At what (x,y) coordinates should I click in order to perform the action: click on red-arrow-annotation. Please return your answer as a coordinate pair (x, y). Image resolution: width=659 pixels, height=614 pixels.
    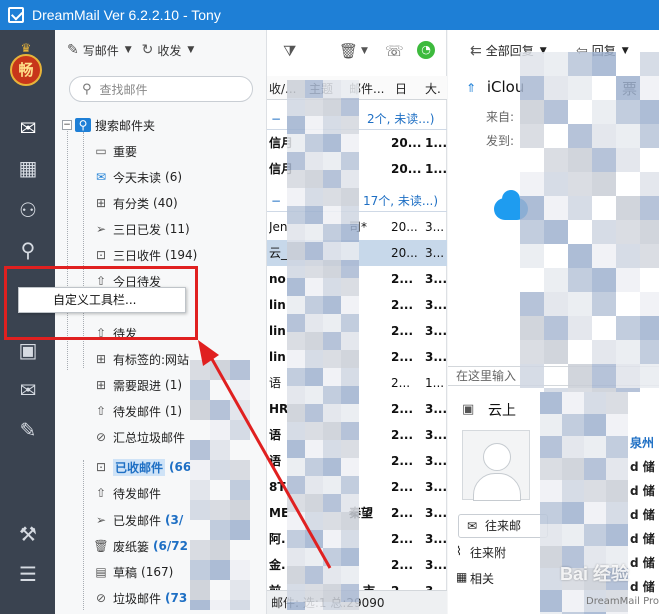
    Looking at the image, I should click on (265, 454).